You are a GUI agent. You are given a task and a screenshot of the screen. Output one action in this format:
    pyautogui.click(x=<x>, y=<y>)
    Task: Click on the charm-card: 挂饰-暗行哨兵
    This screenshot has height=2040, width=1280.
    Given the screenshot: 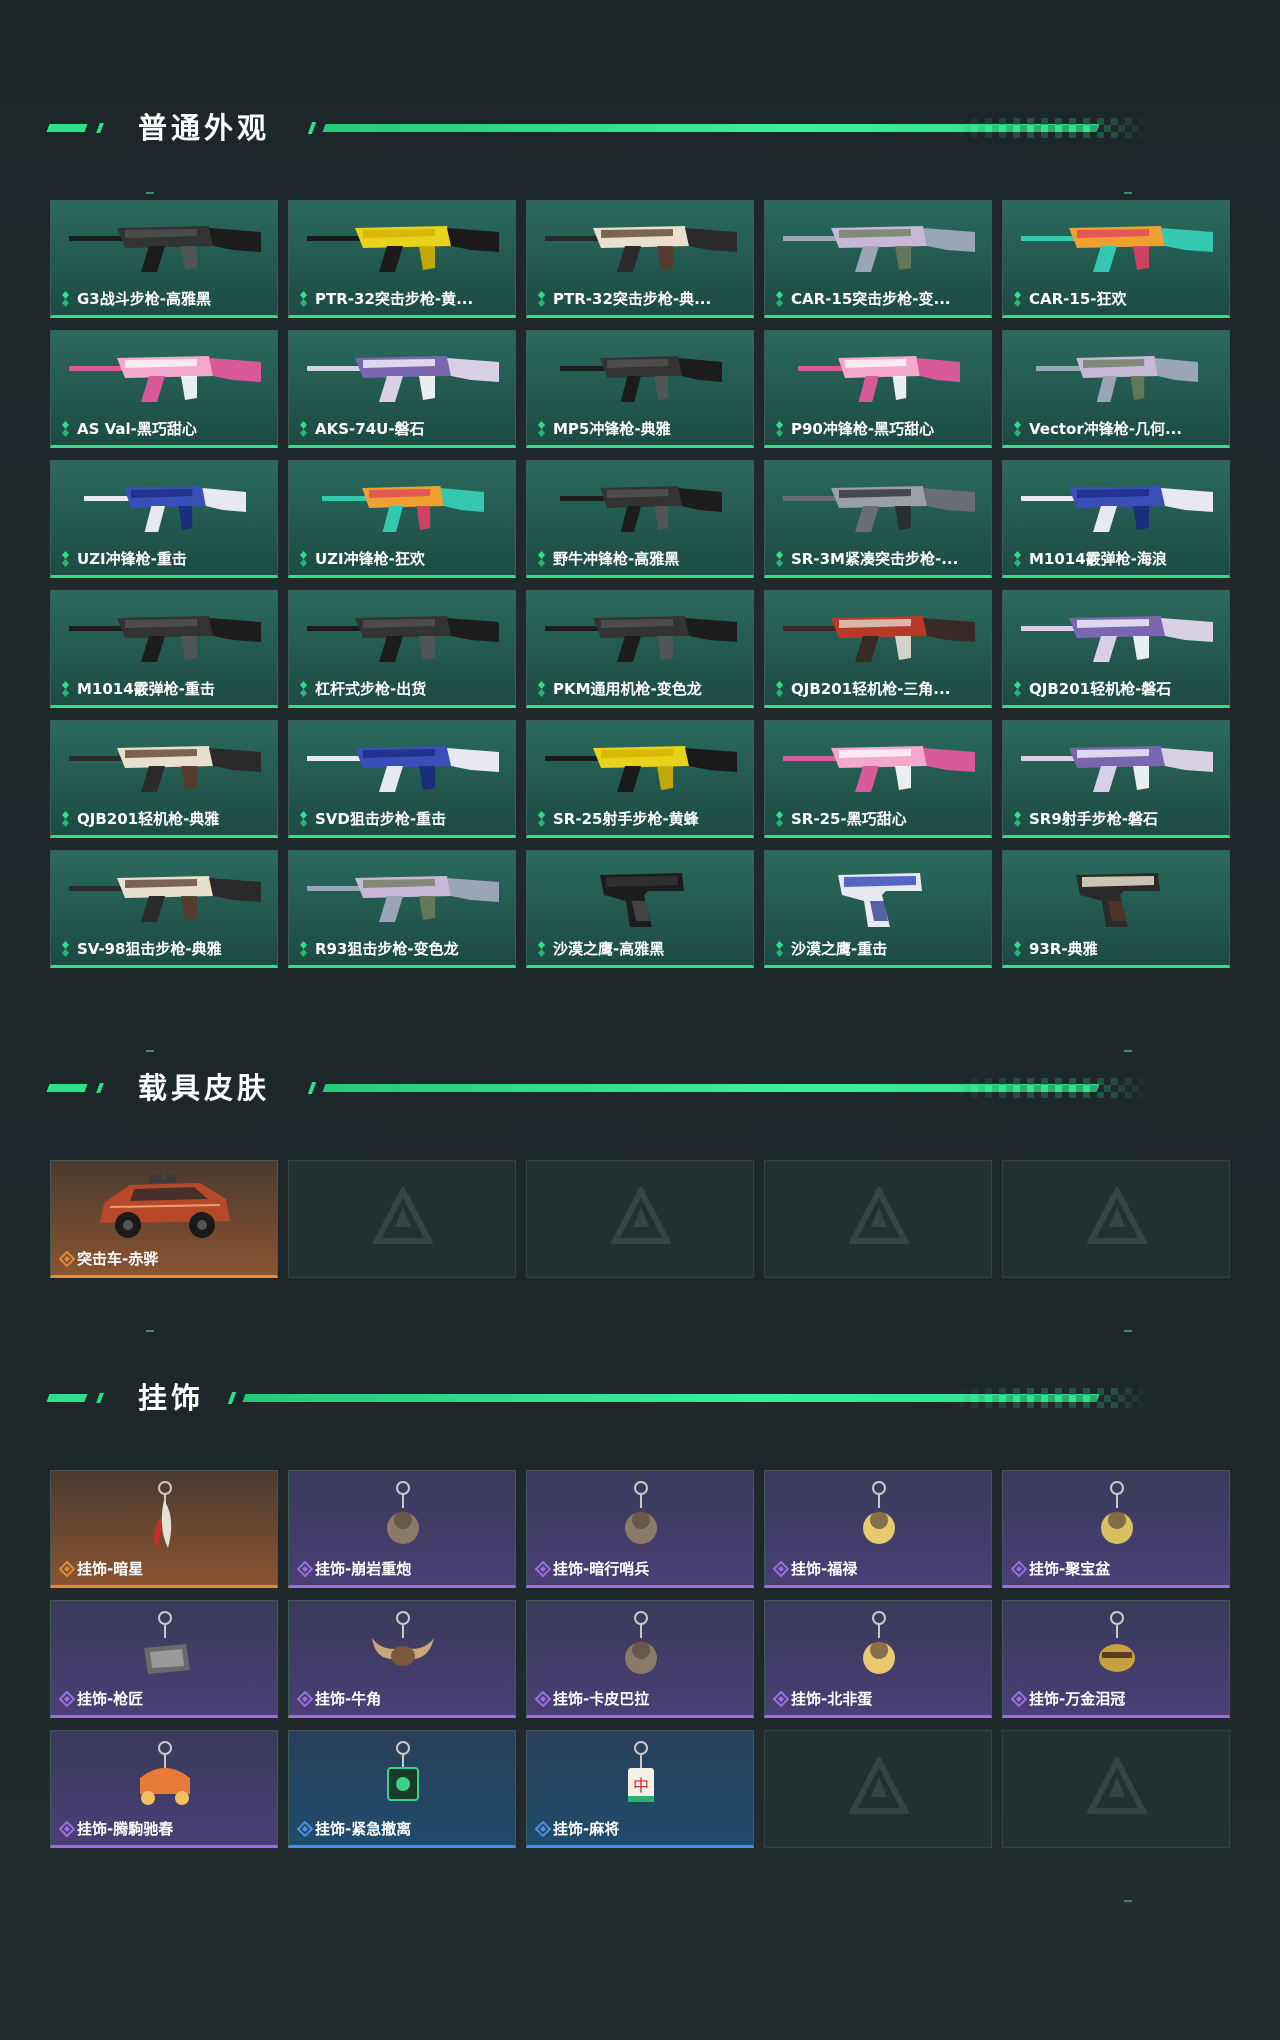 What is the action you would take?
    pyautogui.click(x=640, y=1529)
    